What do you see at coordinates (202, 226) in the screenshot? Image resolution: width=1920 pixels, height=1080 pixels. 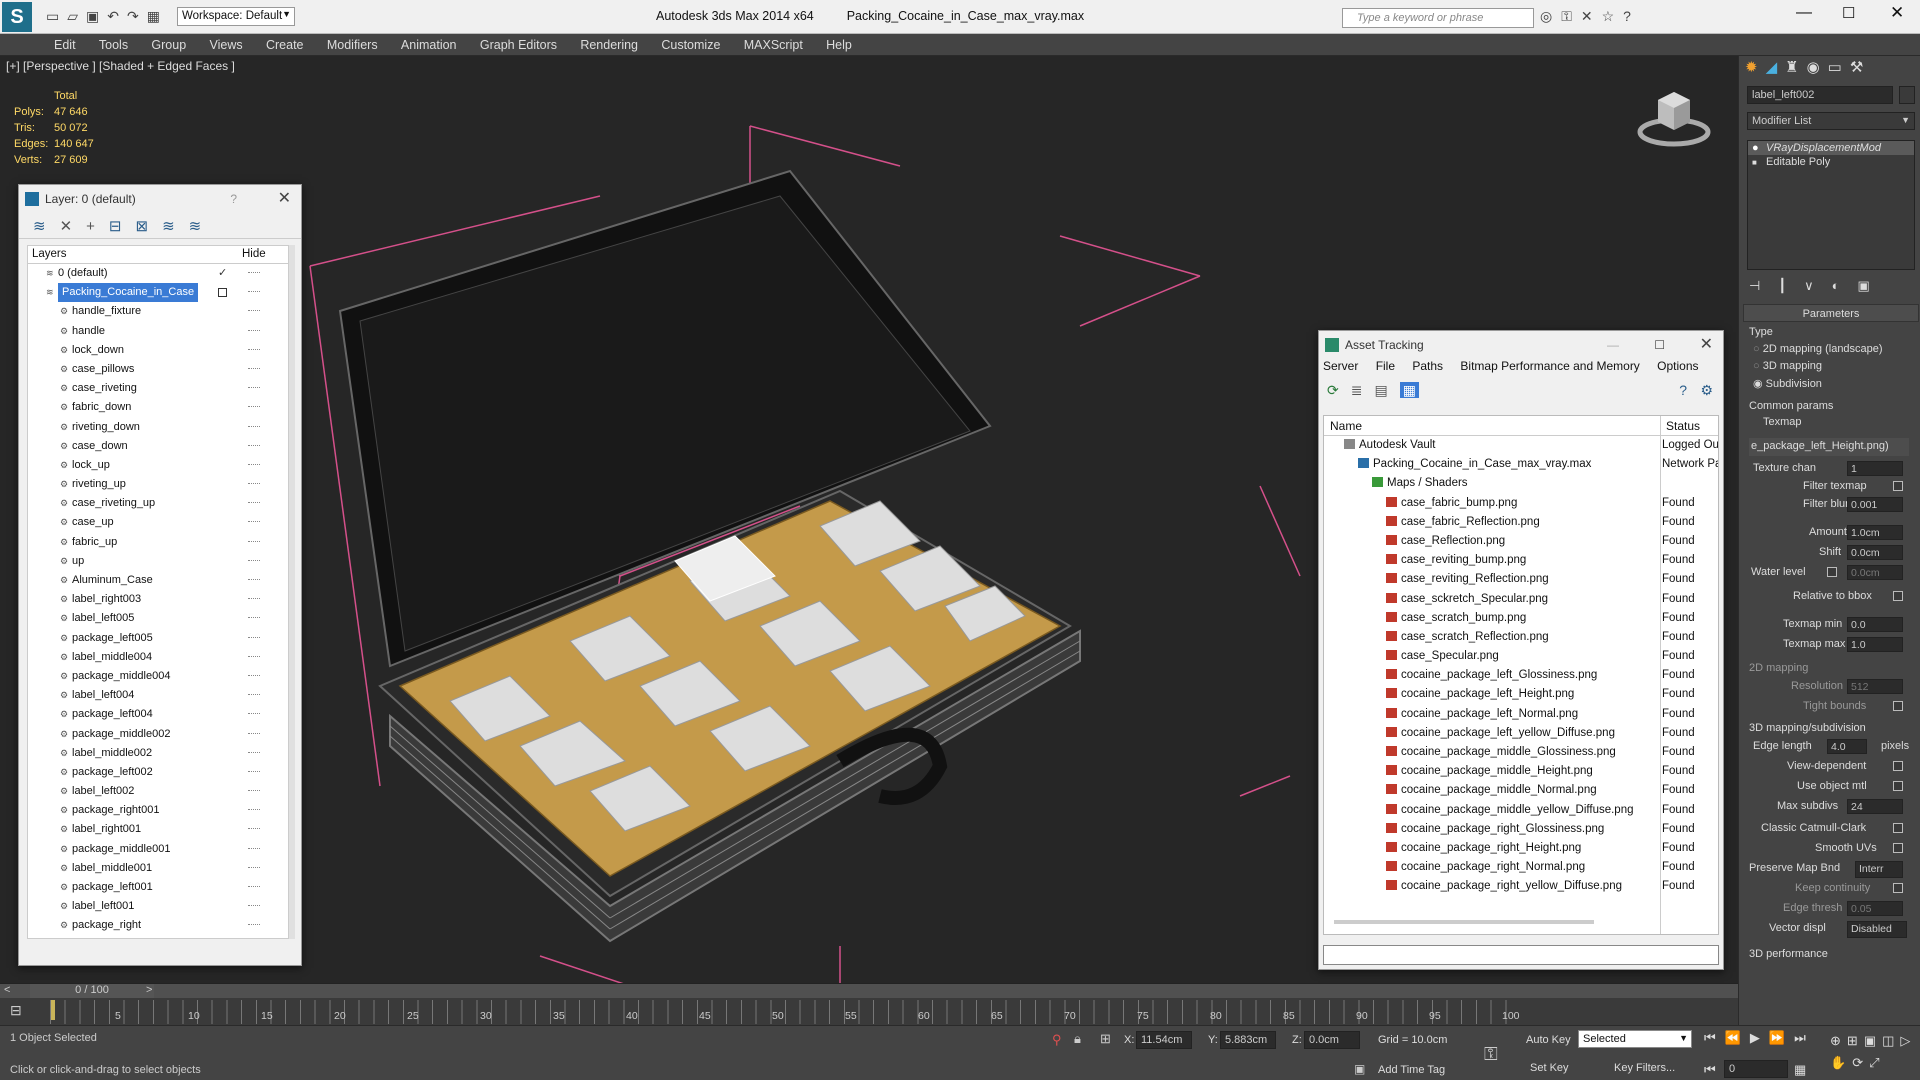 I see `freeze-all-icon: ≋` at bounding box center [202, 226].